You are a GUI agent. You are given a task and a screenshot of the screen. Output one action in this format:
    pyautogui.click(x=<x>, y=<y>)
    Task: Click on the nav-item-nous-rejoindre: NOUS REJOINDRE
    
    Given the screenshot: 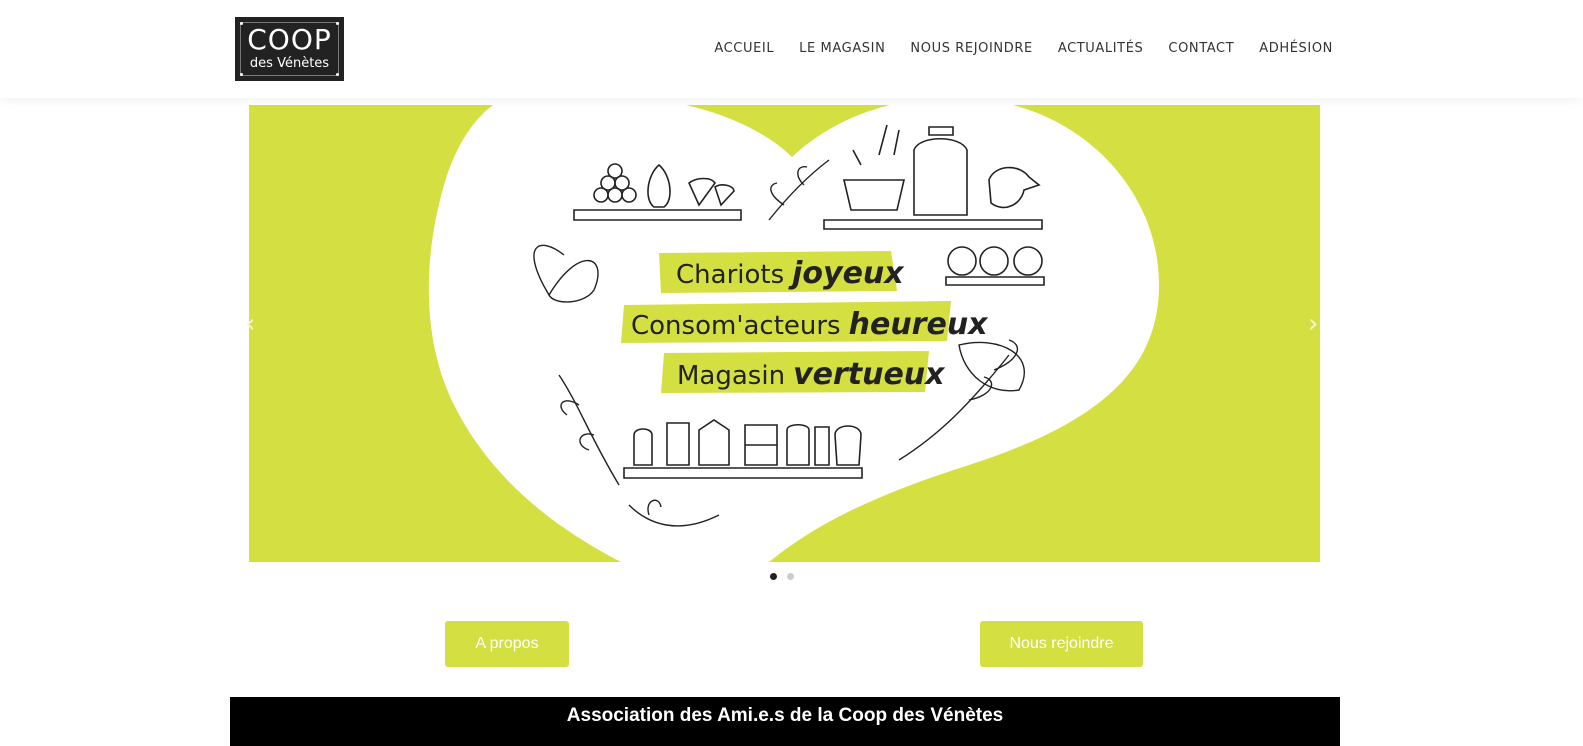 What is the action you would take?
    pyautogui.click(x=971, y=49)
    